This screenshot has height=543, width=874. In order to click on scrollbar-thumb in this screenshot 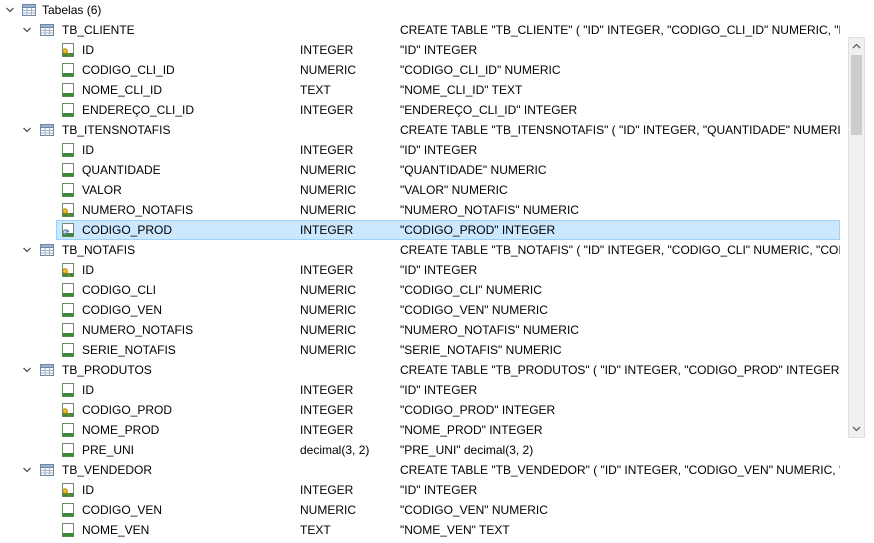, I will do `click(856, 95)`.